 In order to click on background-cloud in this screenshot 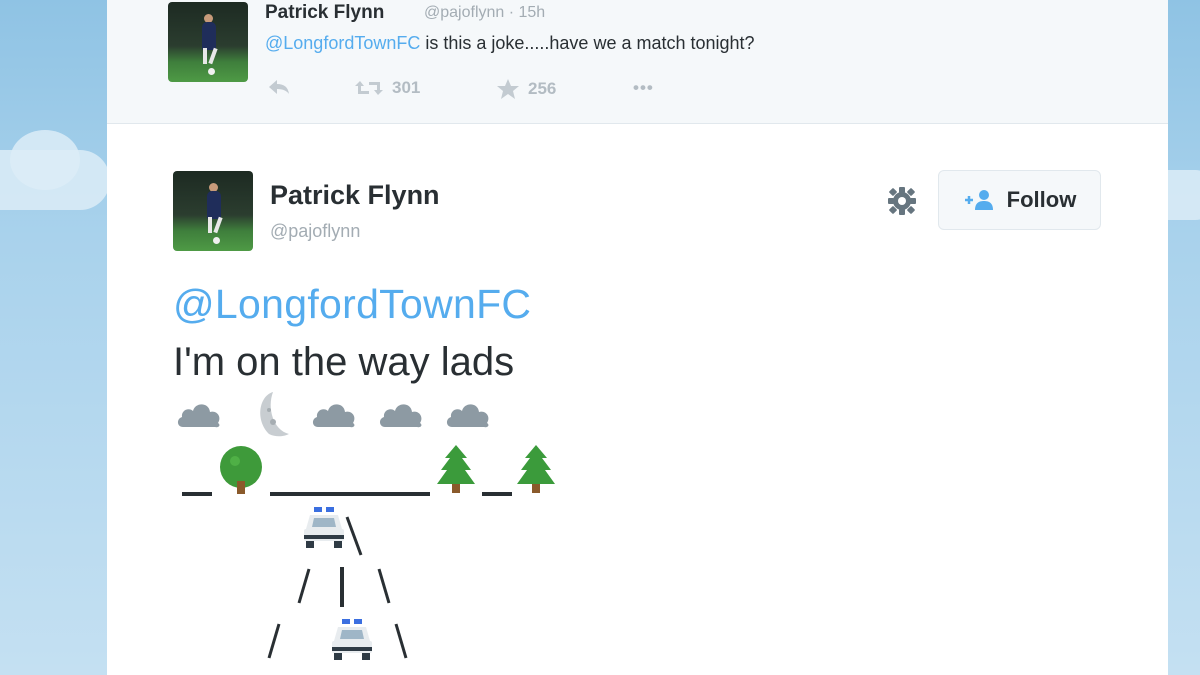, I will do `click(45, 160)`.